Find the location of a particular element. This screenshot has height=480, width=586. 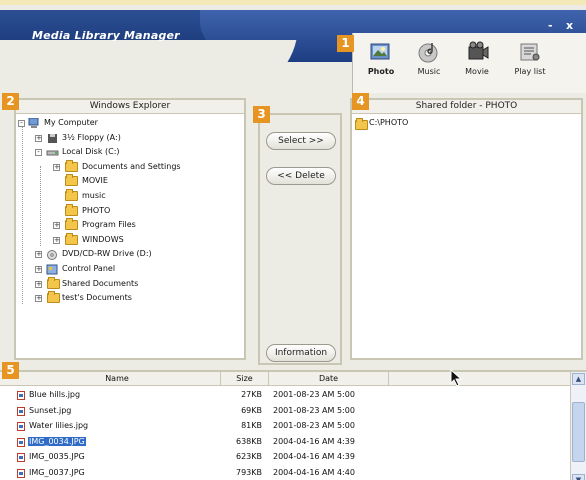

photo-icon is located at coordinates (381, 52).